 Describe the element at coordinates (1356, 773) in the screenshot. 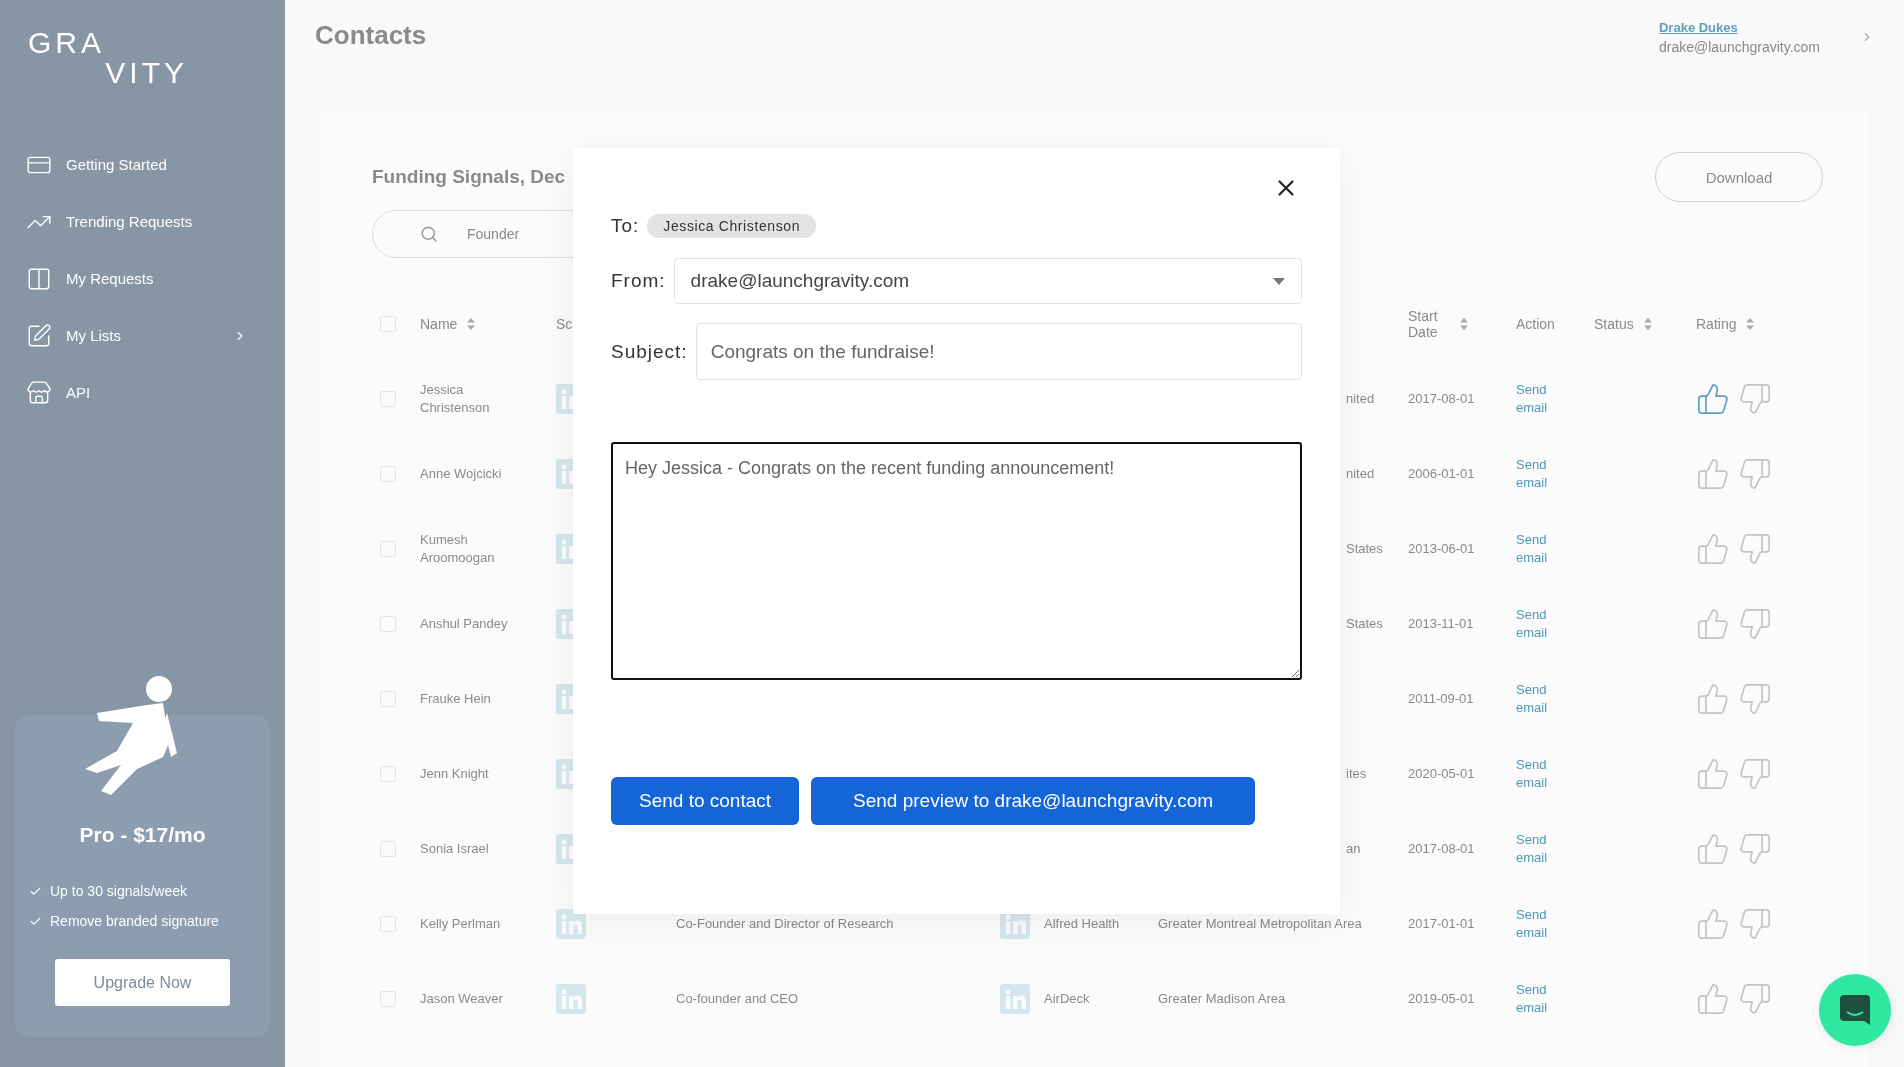

I see `location-cell-text: ites` at that location.